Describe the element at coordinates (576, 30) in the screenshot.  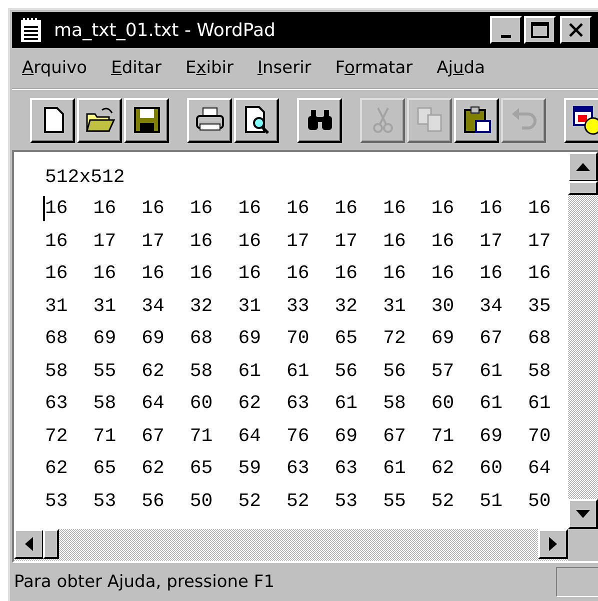
I see `close-button` at that location.